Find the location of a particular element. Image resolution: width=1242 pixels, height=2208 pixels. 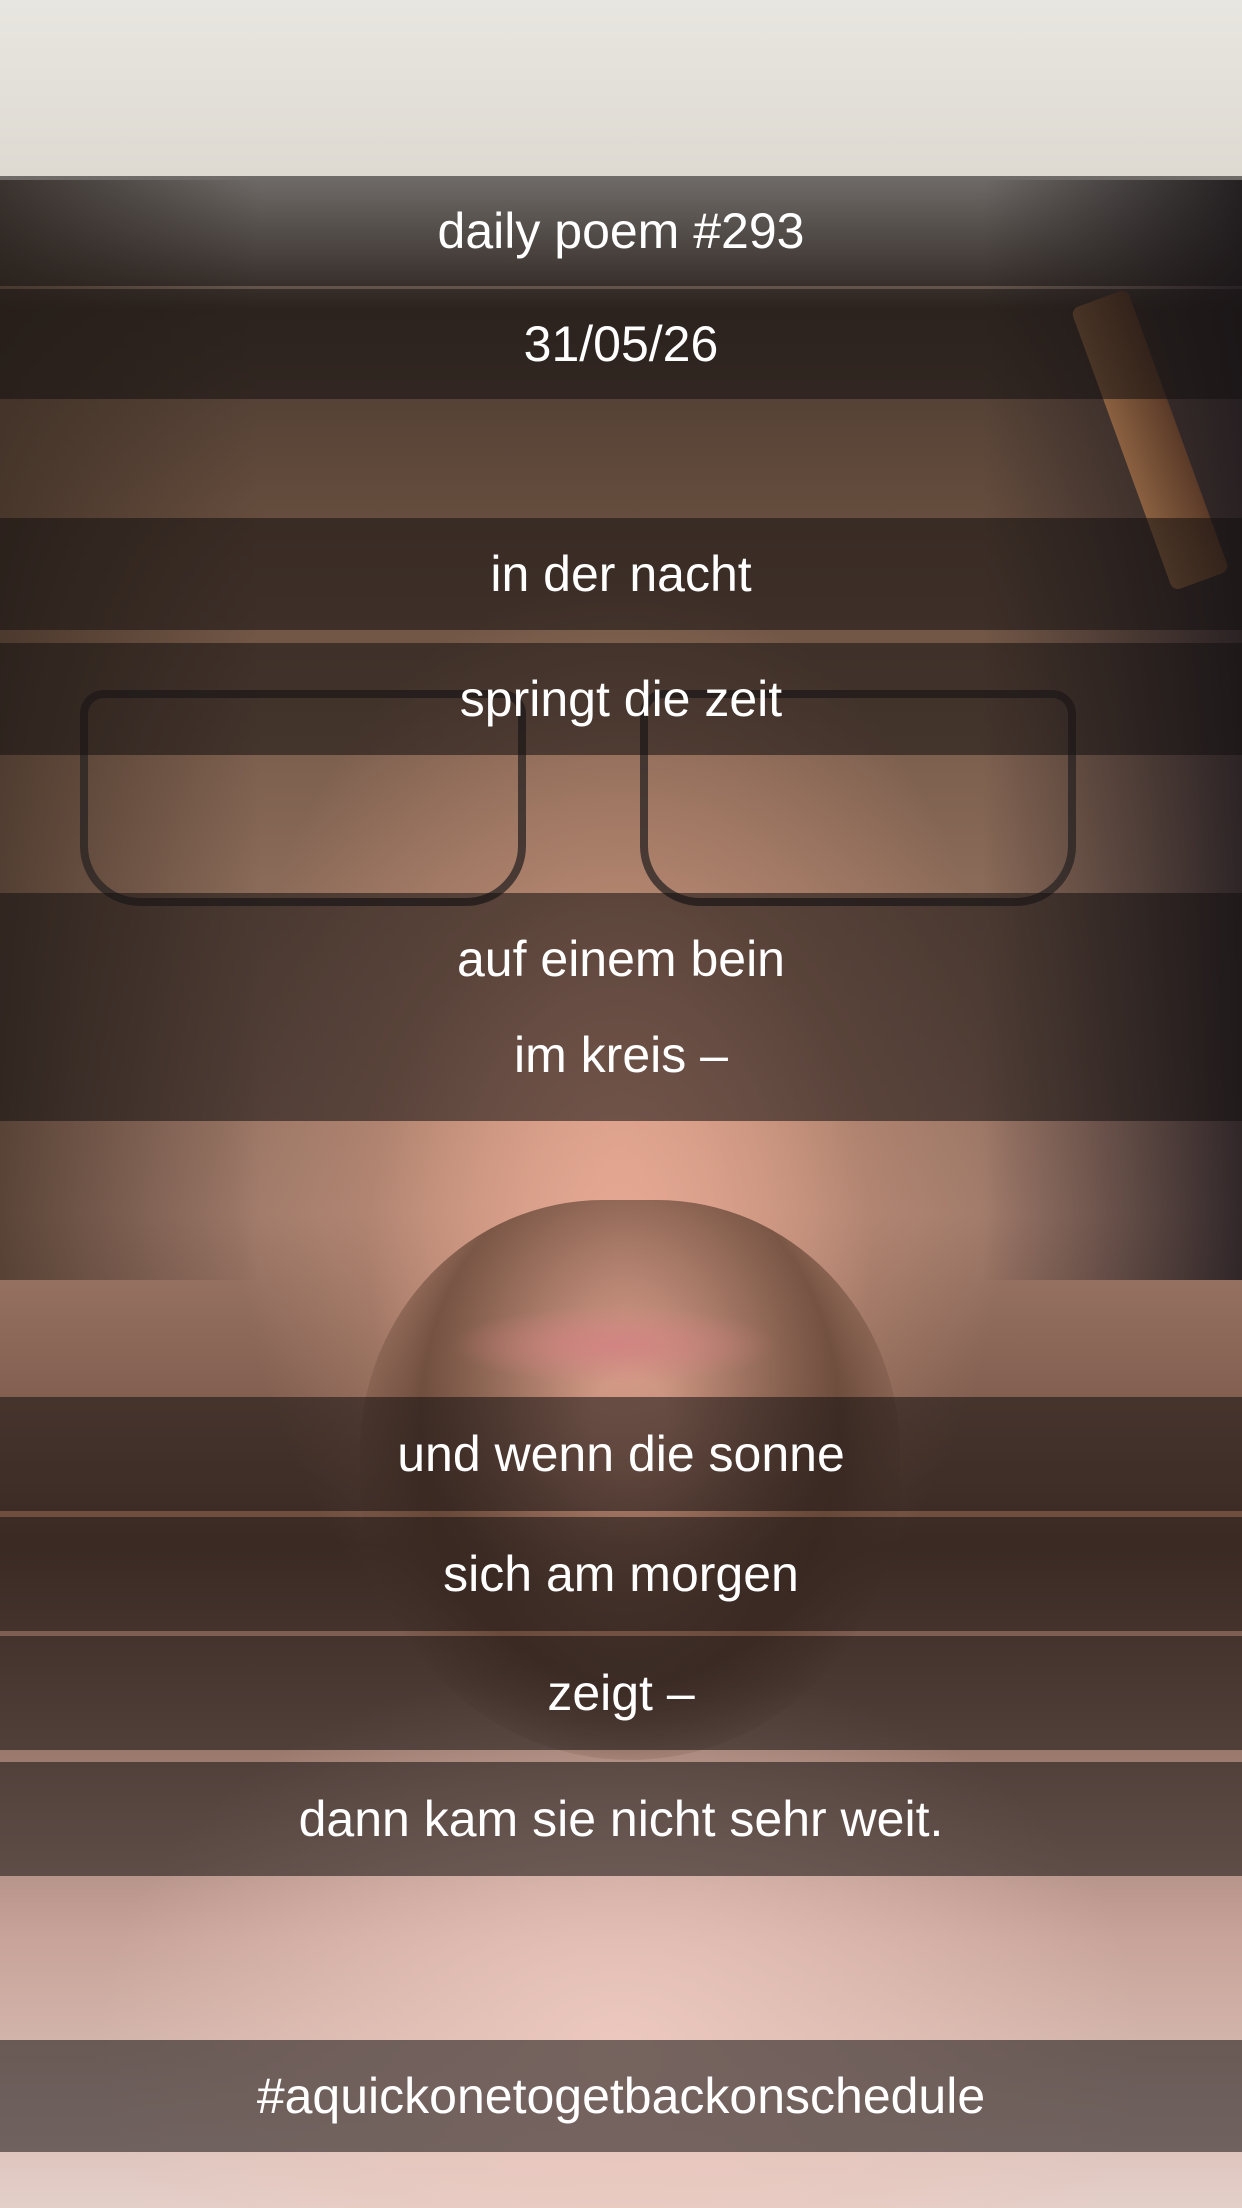

poem-line: dann kam sie nicht sehr weit. is located at coordinates (621, 1819).